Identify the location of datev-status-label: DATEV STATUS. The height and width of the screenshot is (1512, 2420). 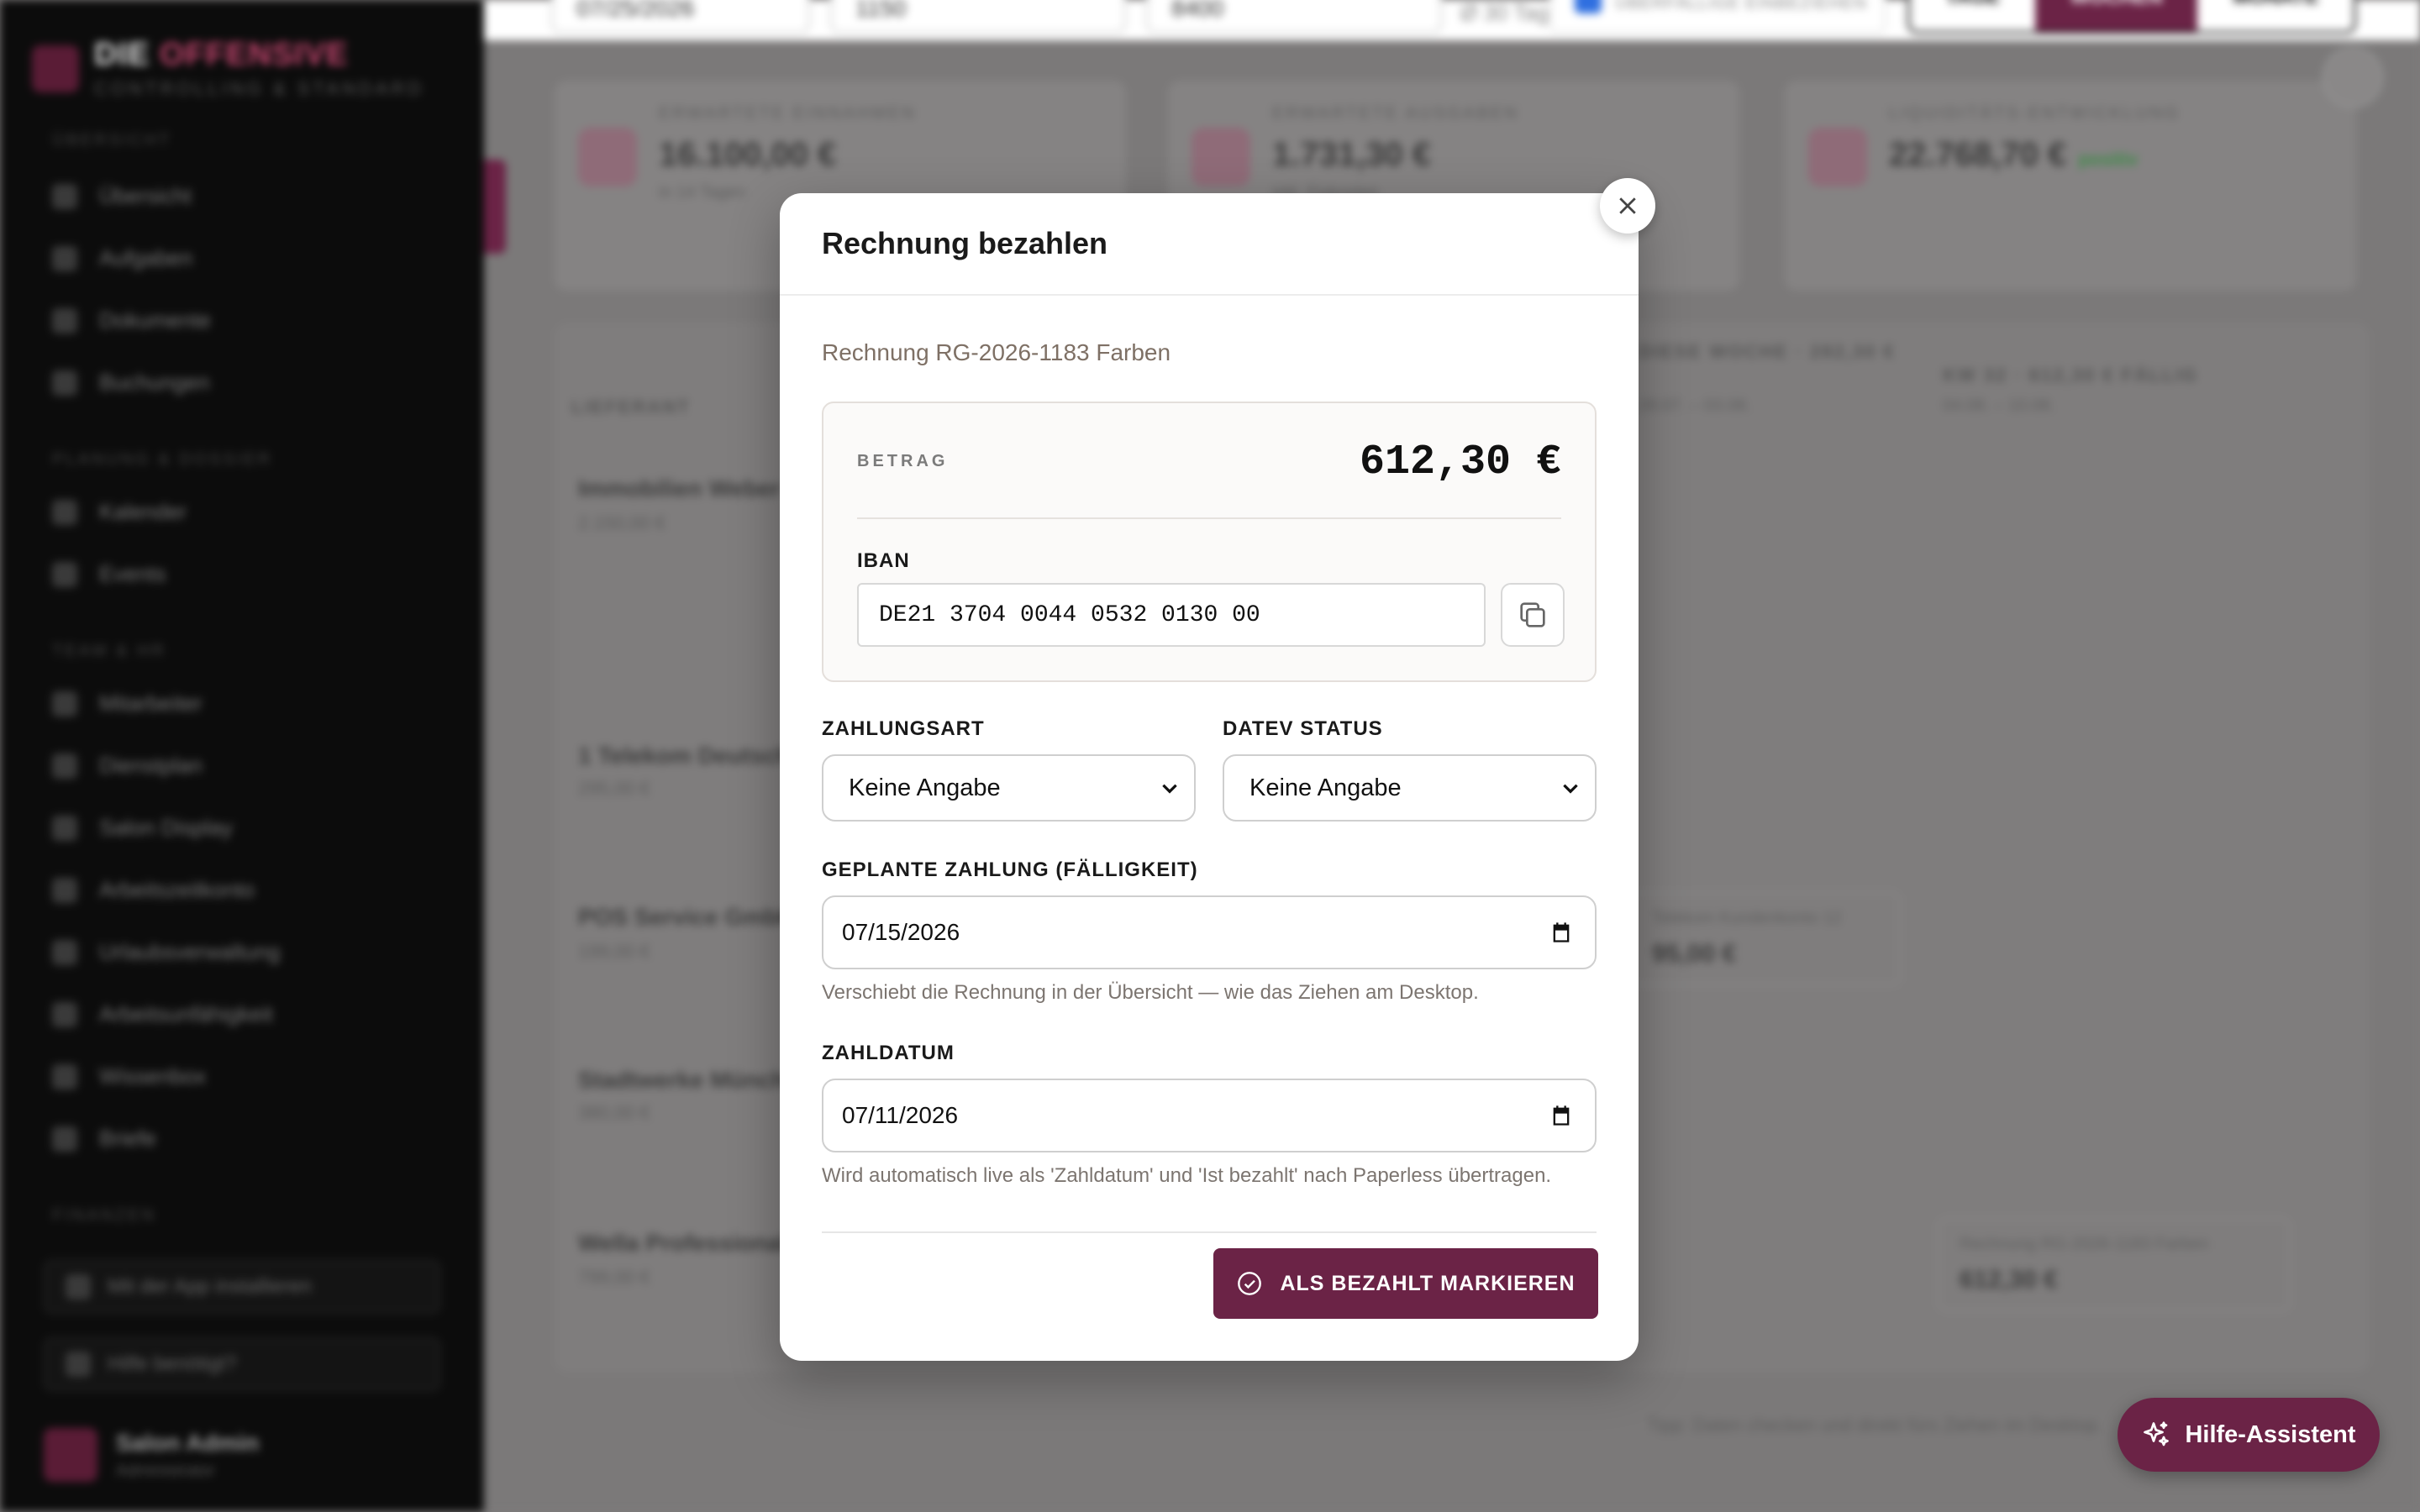
(1303, 728).